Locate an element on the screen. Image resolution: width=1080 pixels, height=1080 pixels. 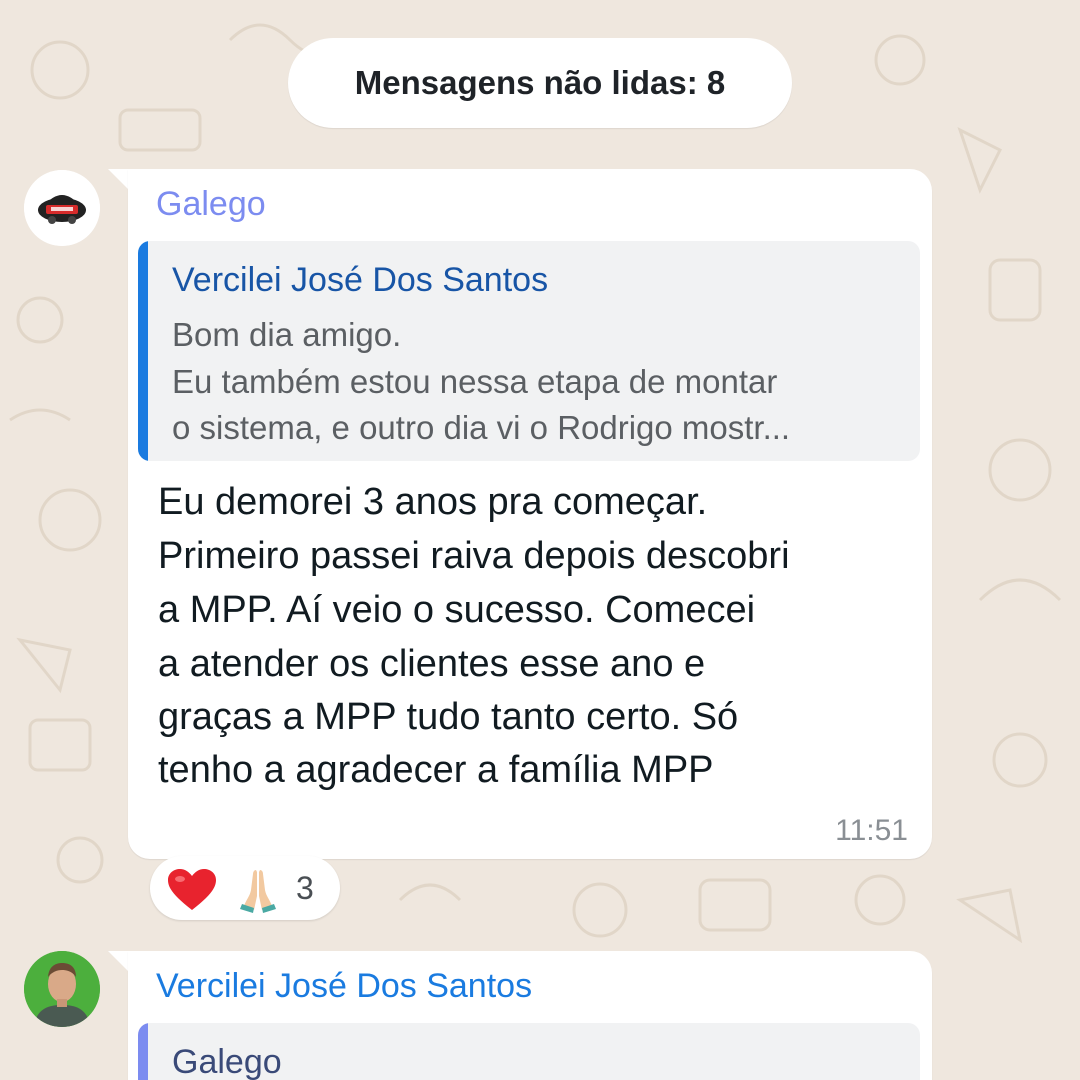
quoted-author: Galego is located at coordinates (227, 1061).